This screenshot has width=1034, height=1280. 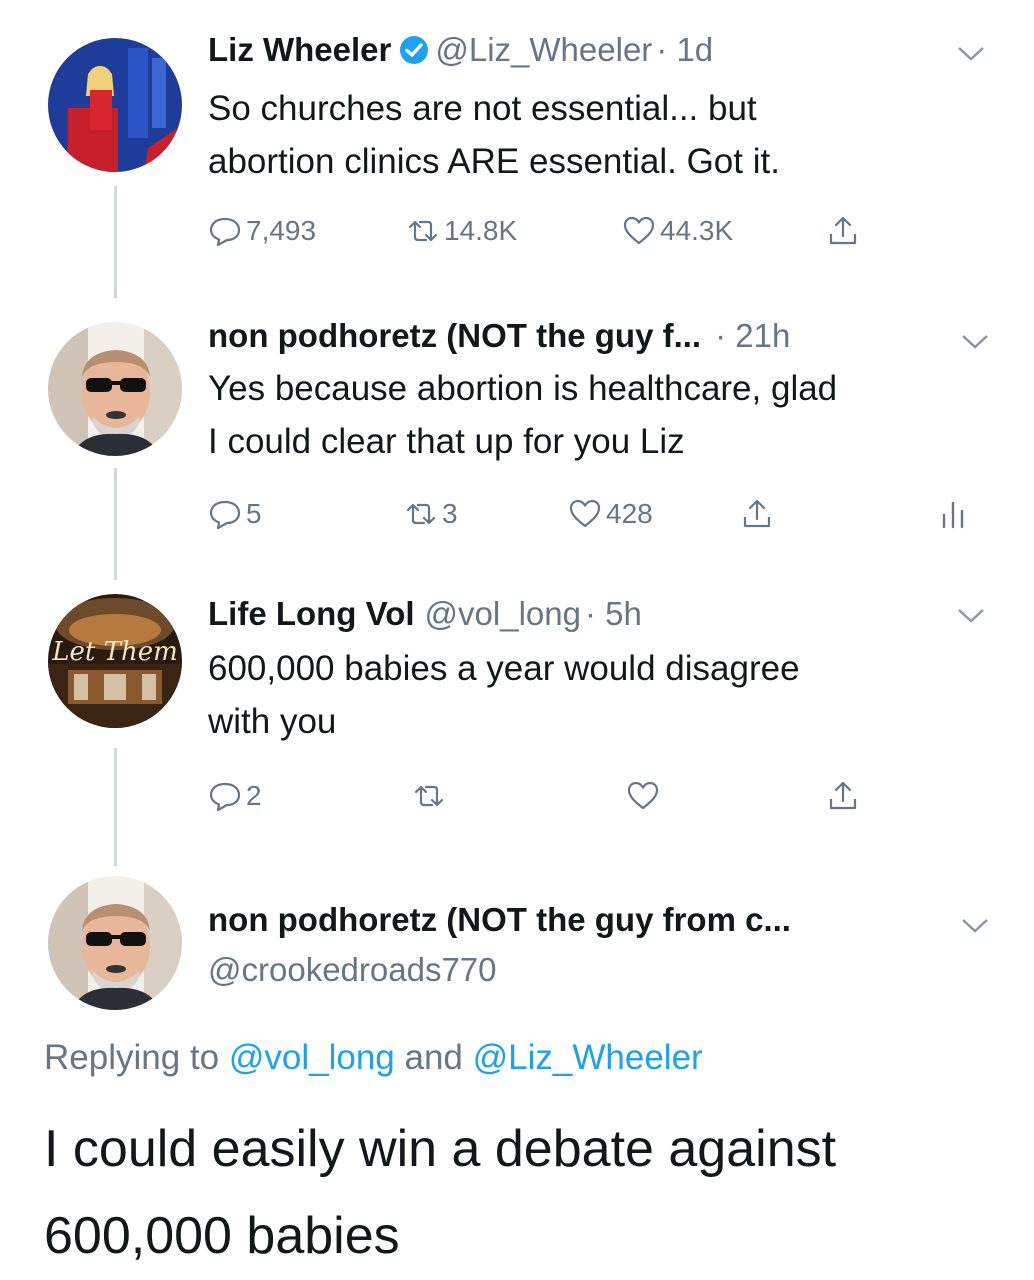 What do you see at coordinates (433, 1057) in the screenshot?
I see `replying-and: and` at bounding box center [433, 1057].